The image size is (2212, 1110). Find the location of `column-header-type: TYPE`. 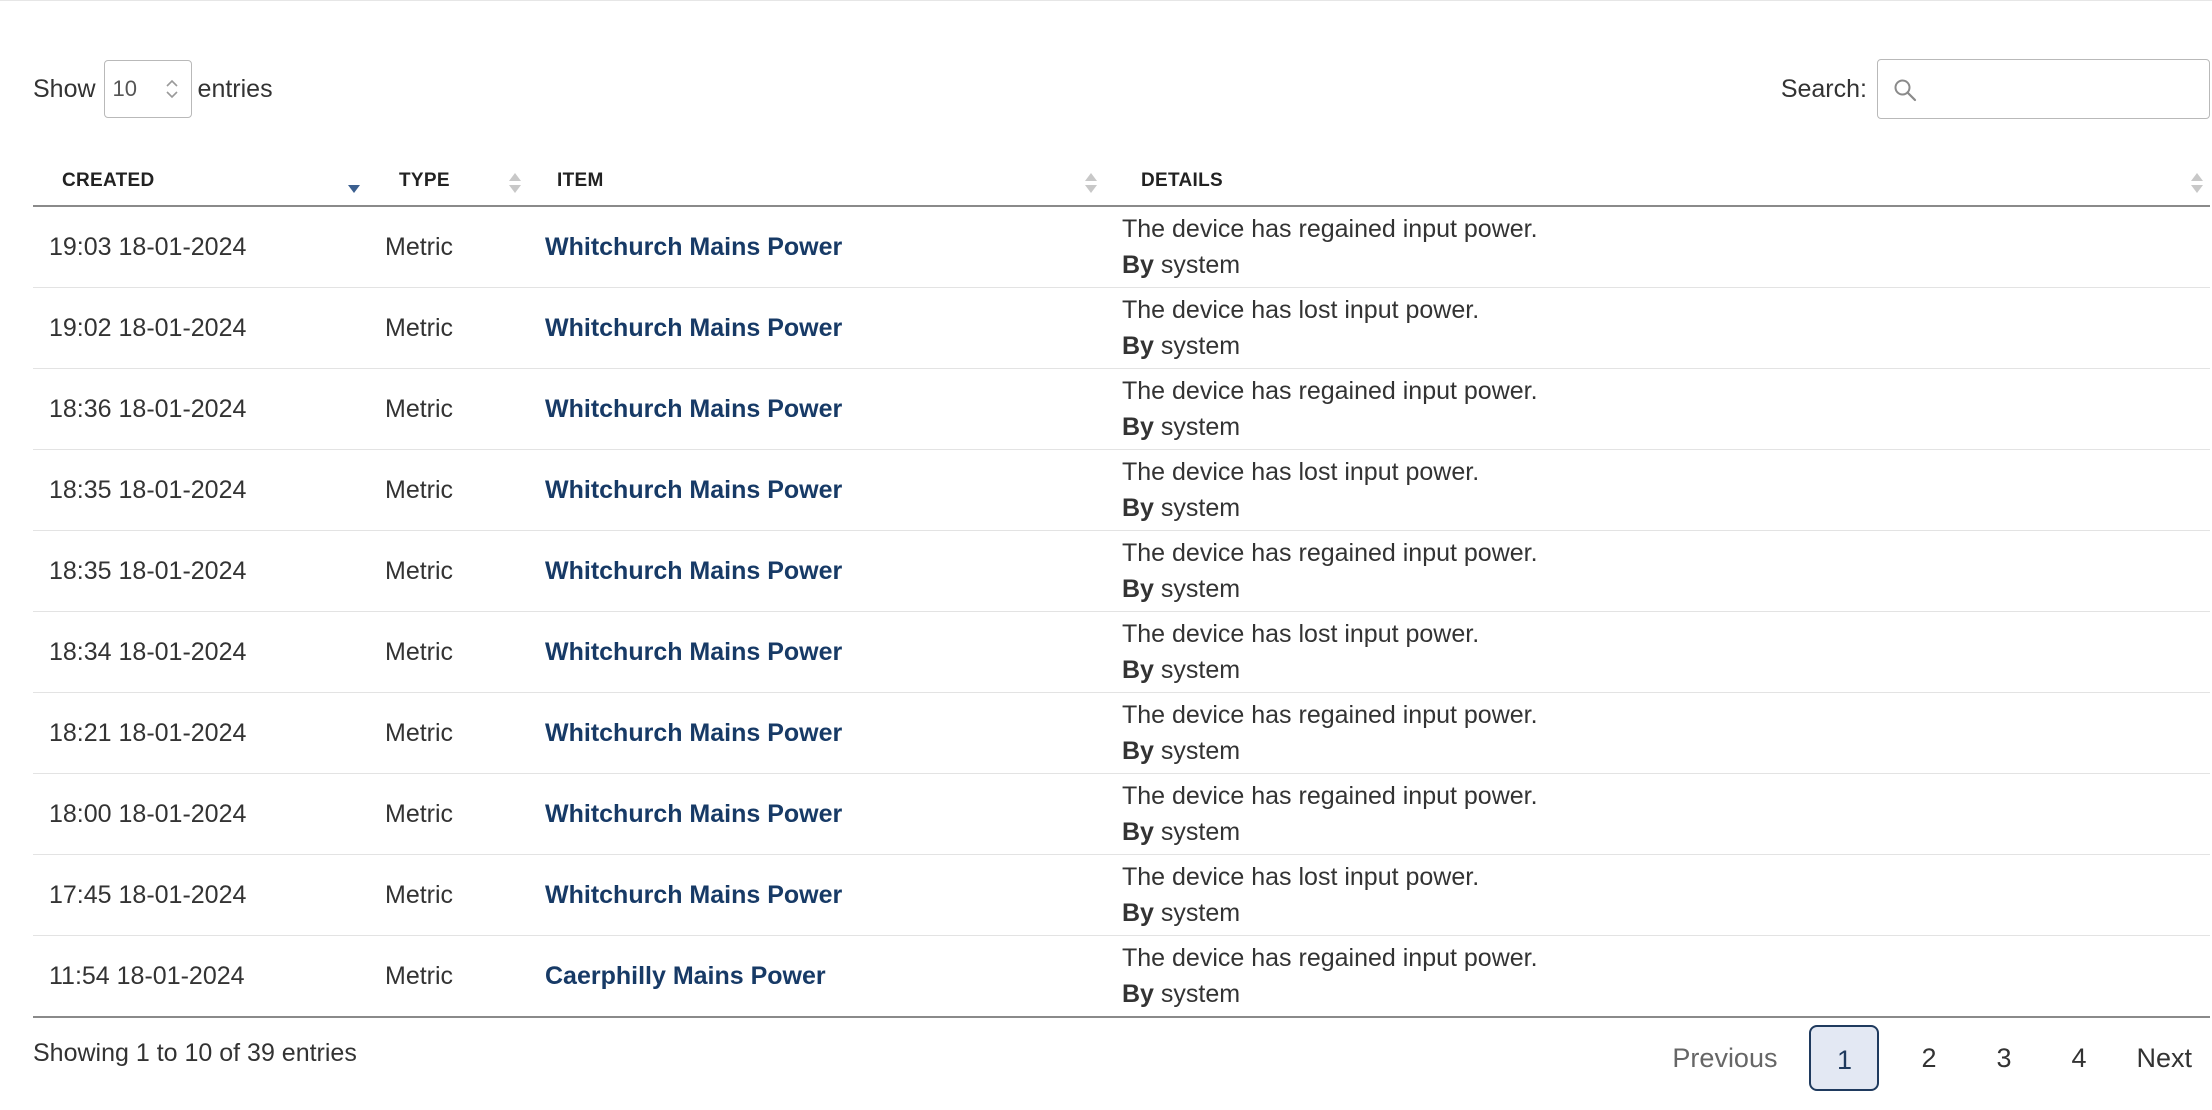

column-header-type: TYPE is located at coordinates (448, 184).